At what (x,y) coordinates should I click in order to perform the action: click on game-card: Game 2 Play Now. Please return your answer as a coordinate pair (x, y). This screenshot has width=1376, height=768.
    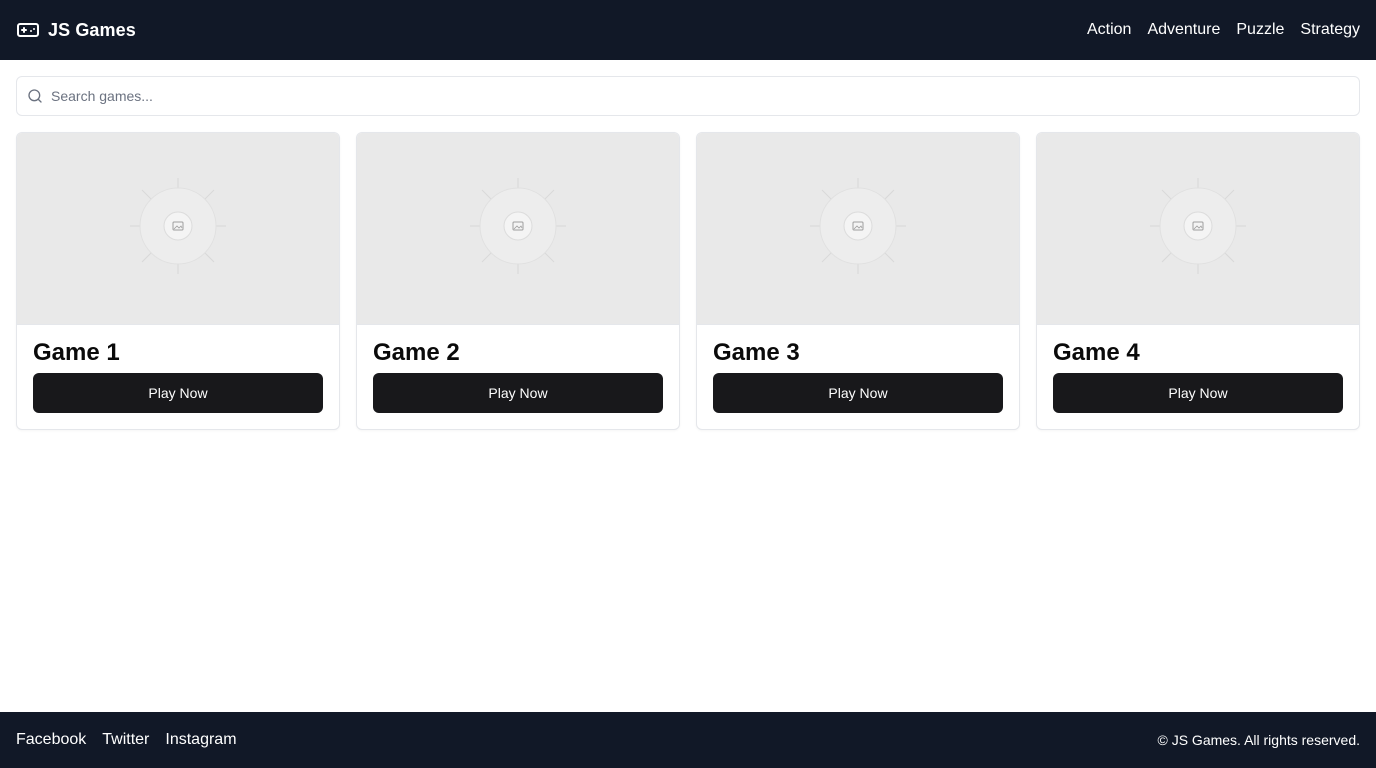
    Looking at the image, I should click on (518, 281).